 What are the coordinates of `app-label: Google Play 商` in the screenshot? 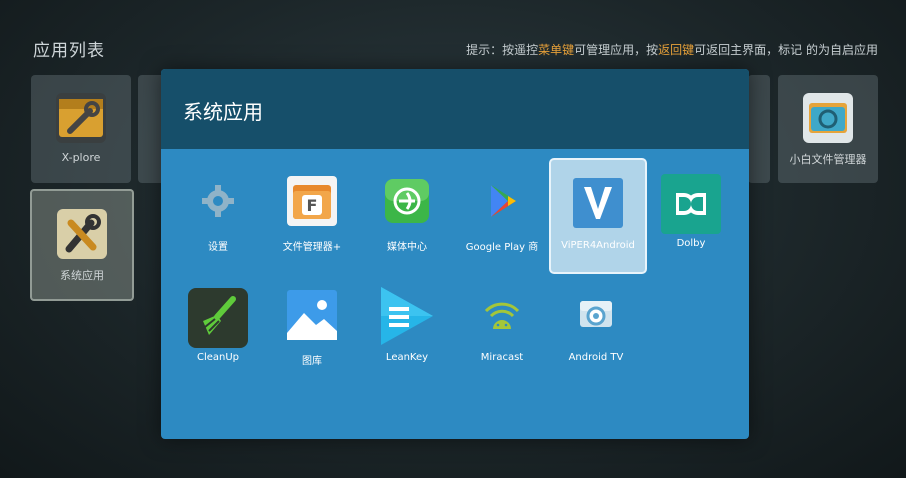 It's located at (502, 247).